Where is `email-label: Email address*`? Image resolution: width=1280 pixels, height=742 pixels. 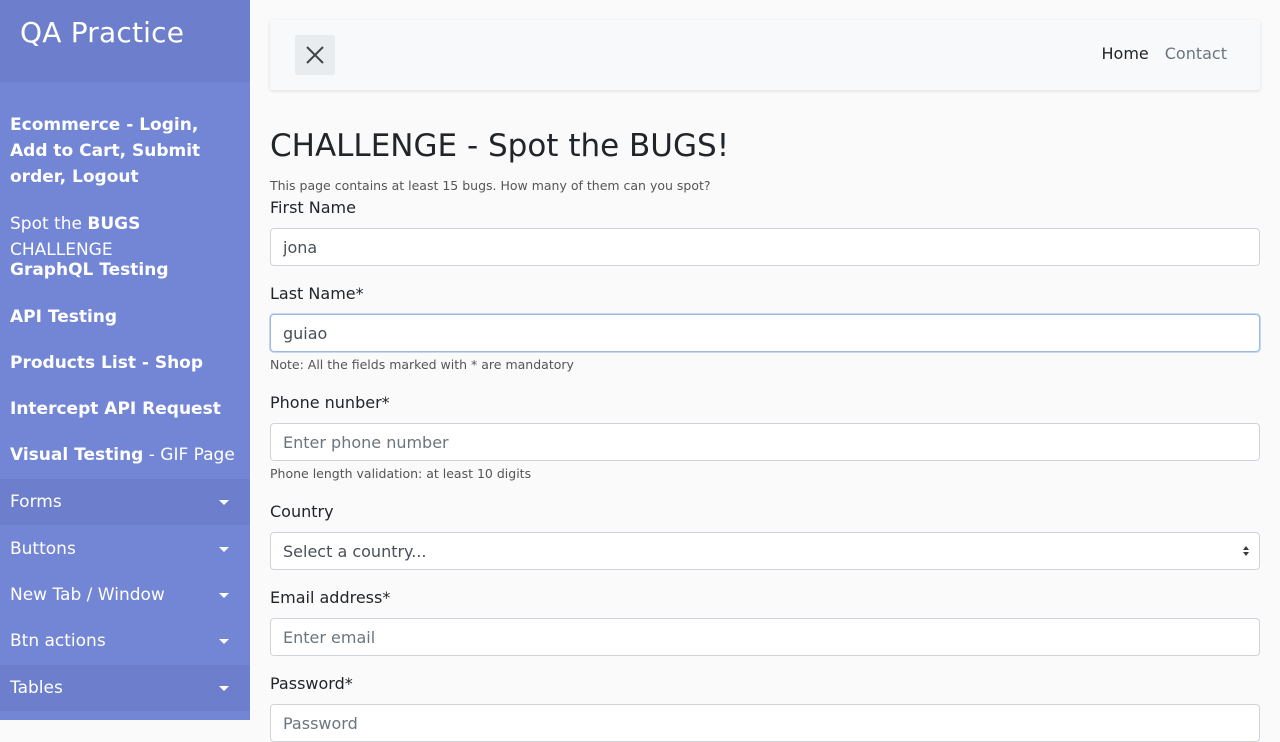
email-label: Email address* is located at coordinates (330, 597).